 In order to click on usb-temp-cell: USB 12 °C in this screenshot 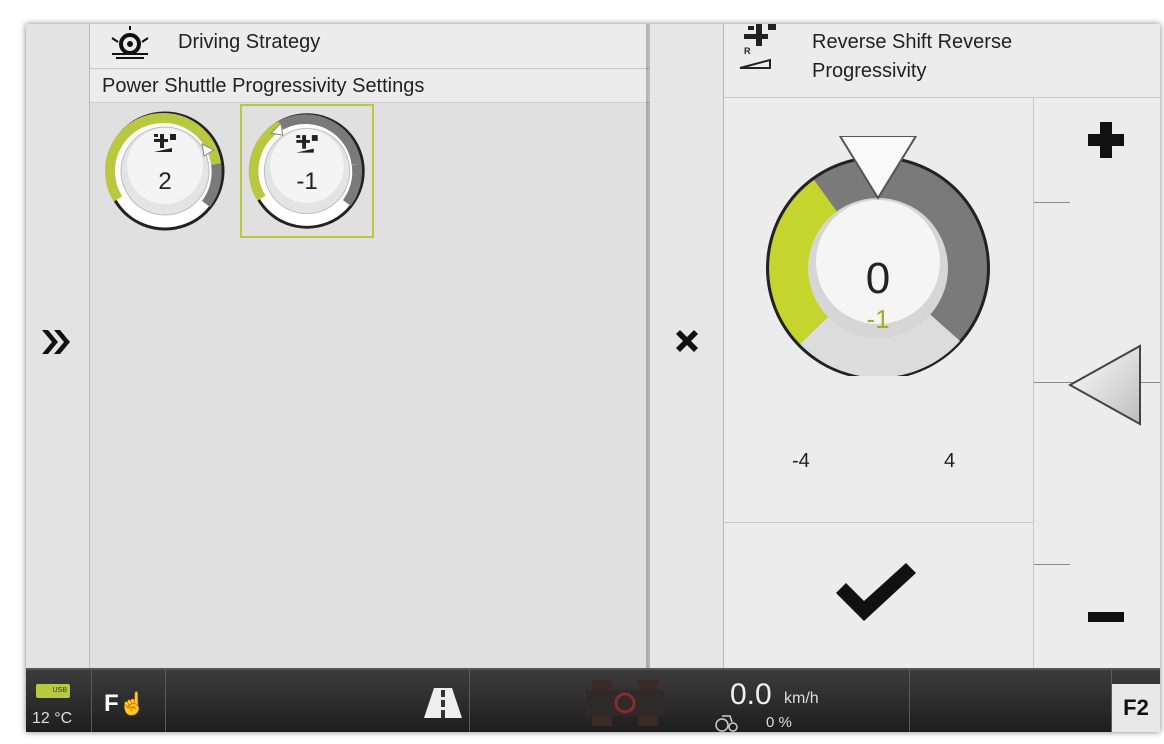, I will do `click(59, 701)`.